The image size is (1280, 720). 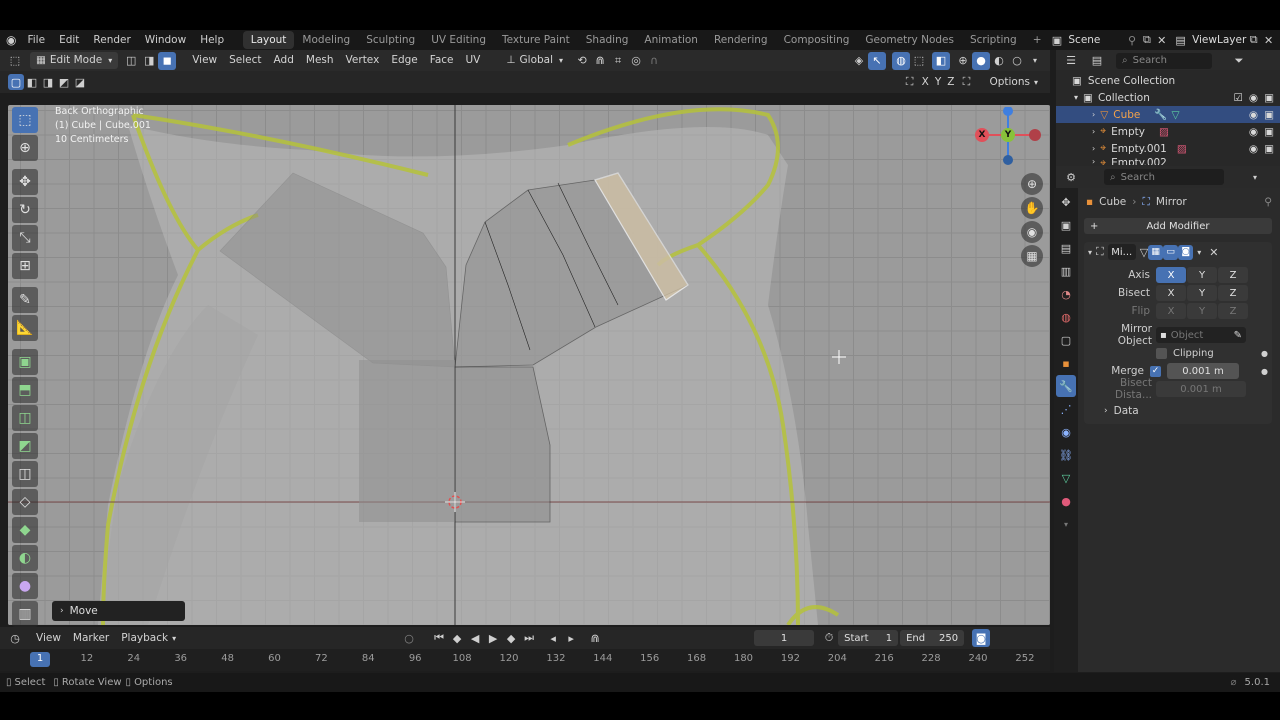 I want to click on topology-mirror-icon: ⛶, so click(x=966, y=82).